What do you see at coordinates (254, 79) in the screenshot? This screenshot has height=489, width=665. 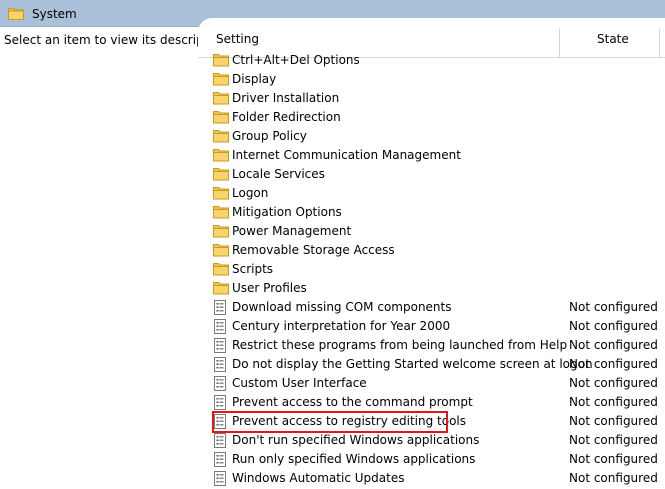 I see `folder-name: Display` at bounding box center [254, 79].